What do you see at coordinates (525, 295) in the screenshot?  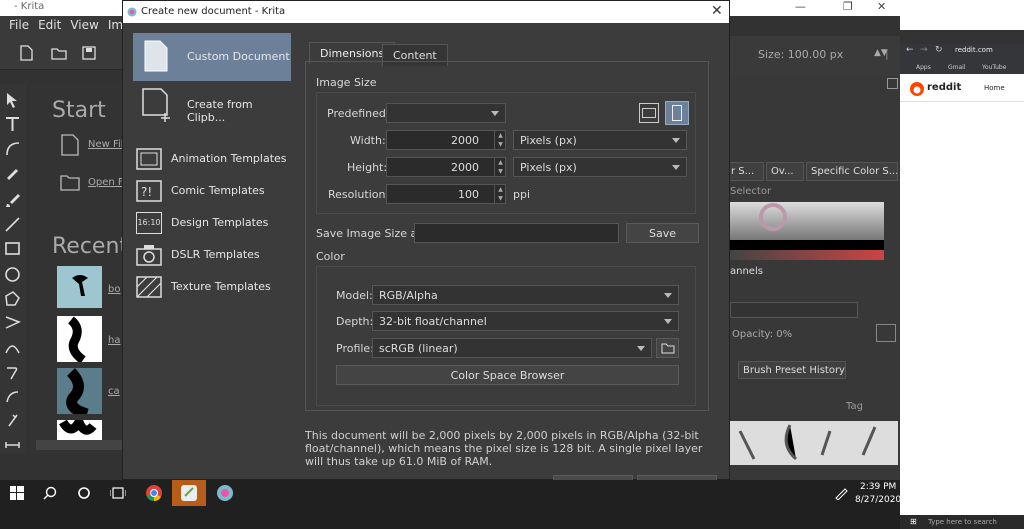 I see `model-combo: RGB/Alpha` at bounding box center [525, 295].